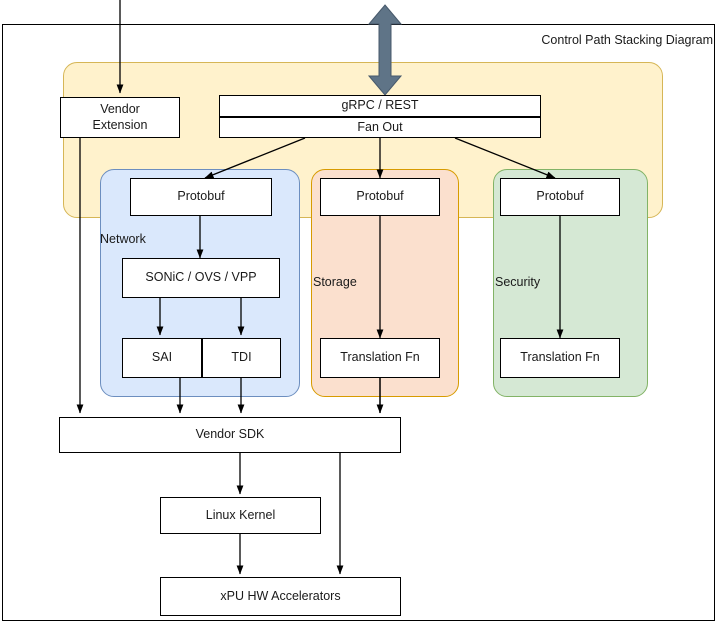 The width and height of the screenshot is (721, 628). I want to click on group-security-label: Security, so click(518, 282).